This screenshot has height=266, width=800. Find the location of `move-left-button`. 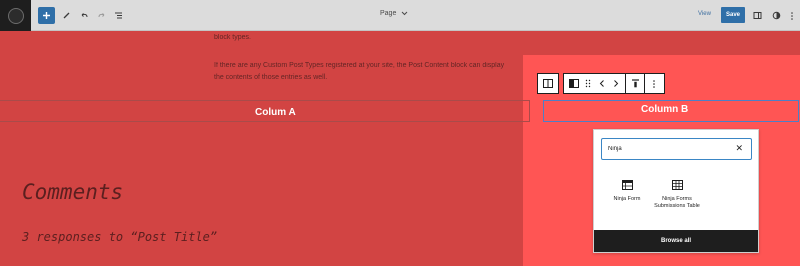

move-left-button is located at coordinates (602, 84).